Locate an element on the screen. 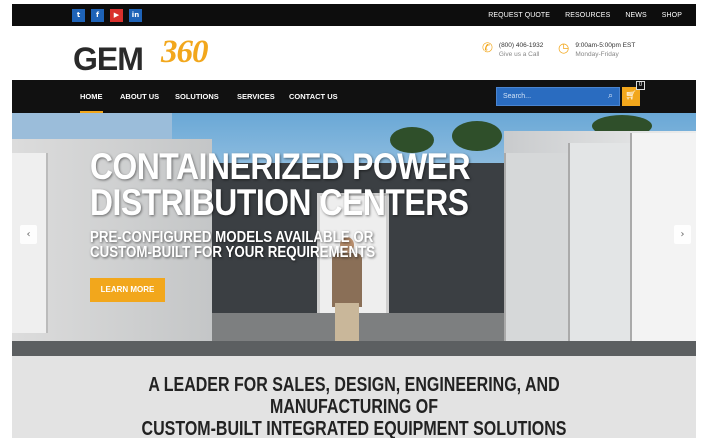  clock-icon: ◷ is located at coordinates (564, 48).